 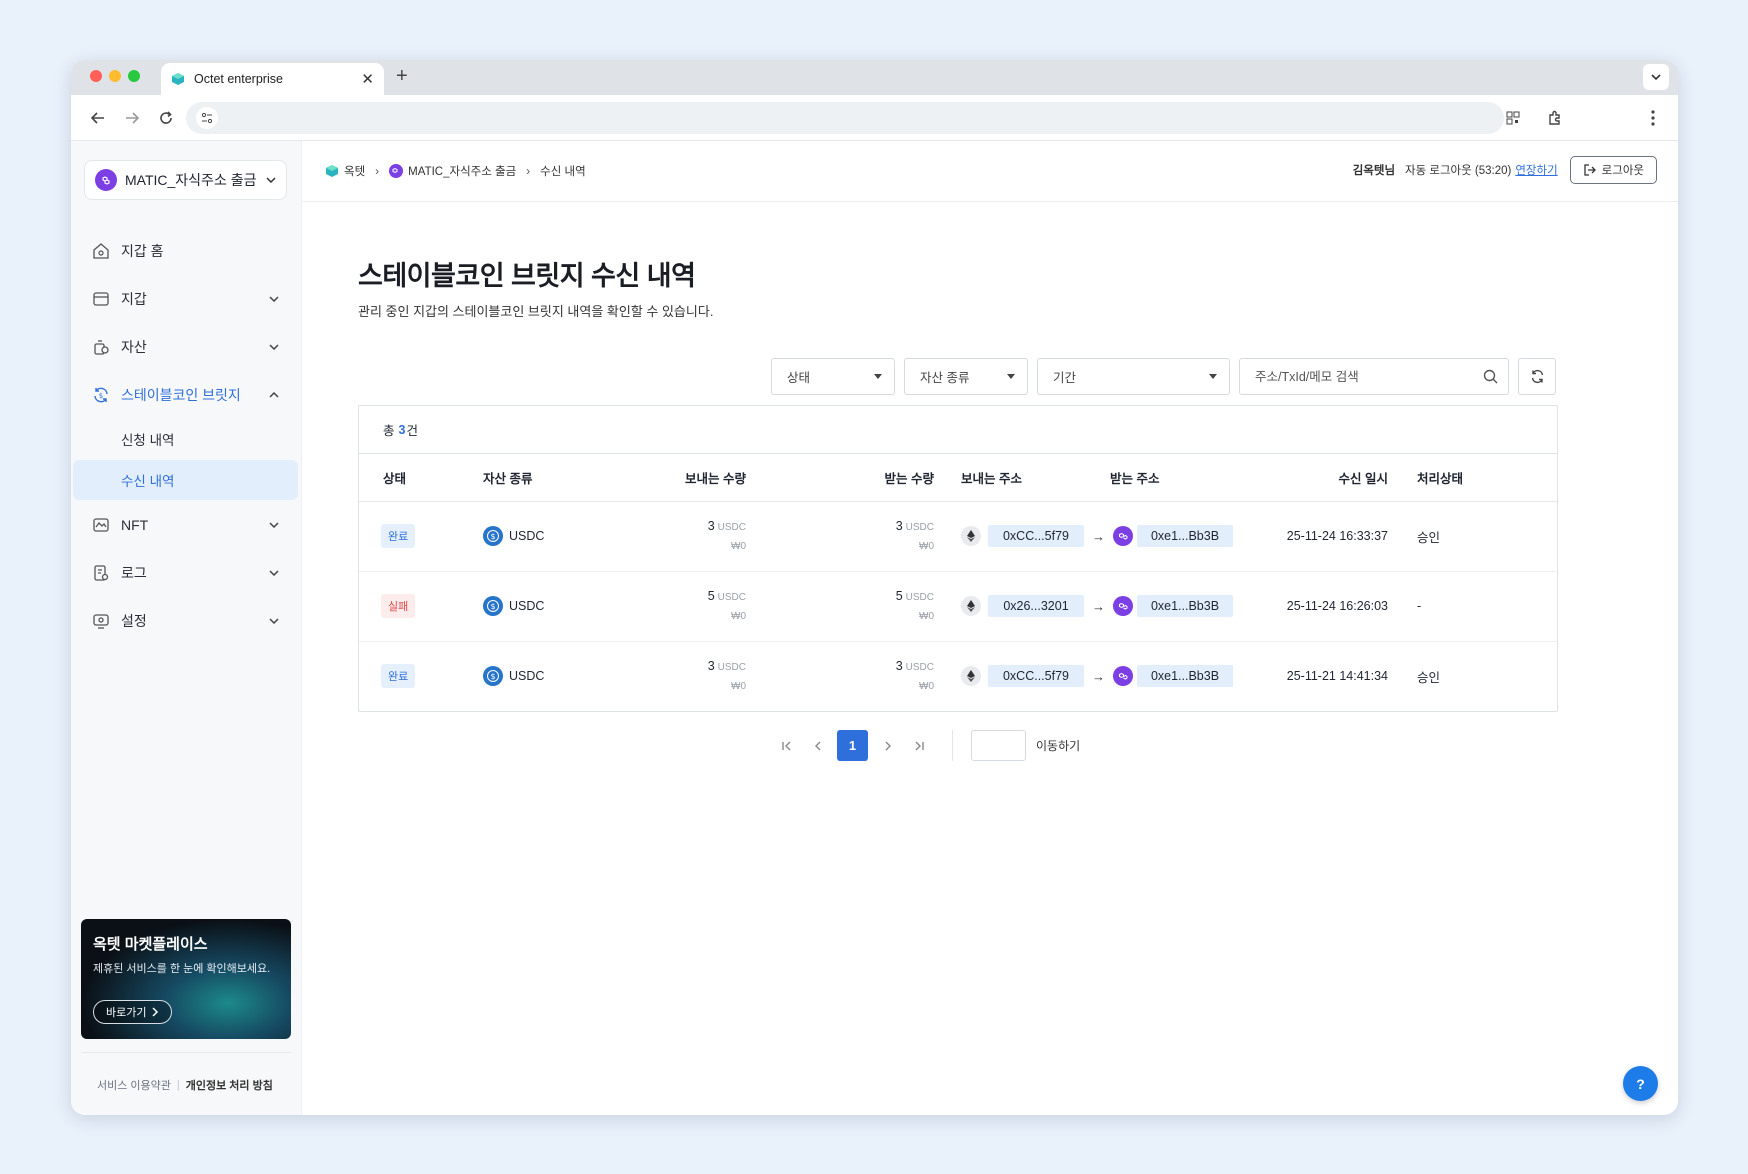 I want to click on logout-button: 로그아웃, so click(x=1613, y=170).